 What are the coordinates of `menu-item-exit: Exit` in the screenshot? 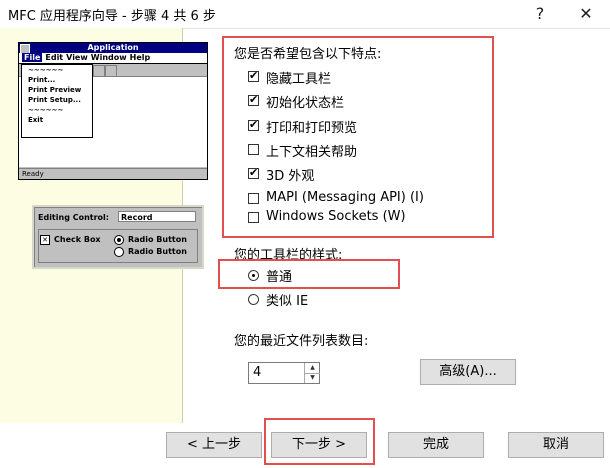 It's located at (36, 120).